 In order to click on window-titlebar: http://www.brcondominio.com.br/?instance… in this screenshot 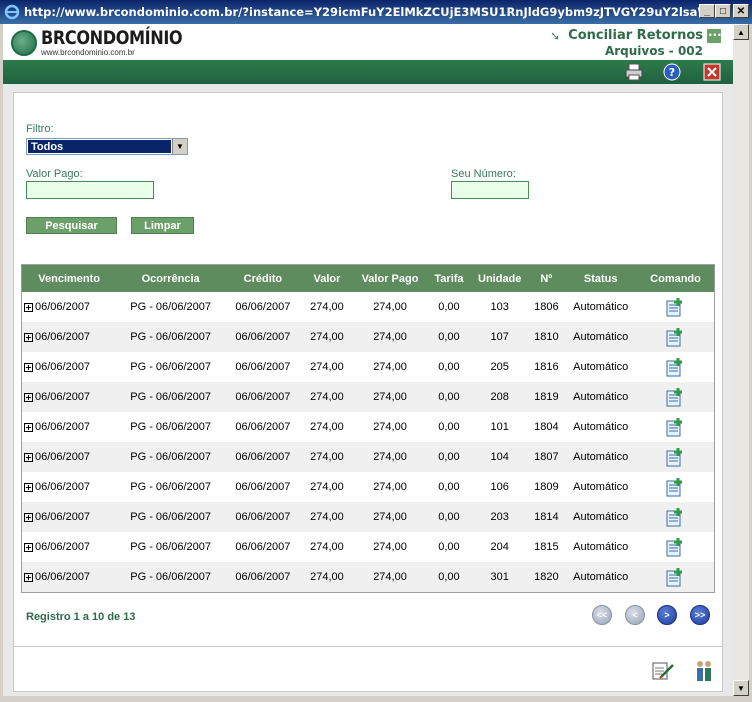, I will do `click(376, 12)`.